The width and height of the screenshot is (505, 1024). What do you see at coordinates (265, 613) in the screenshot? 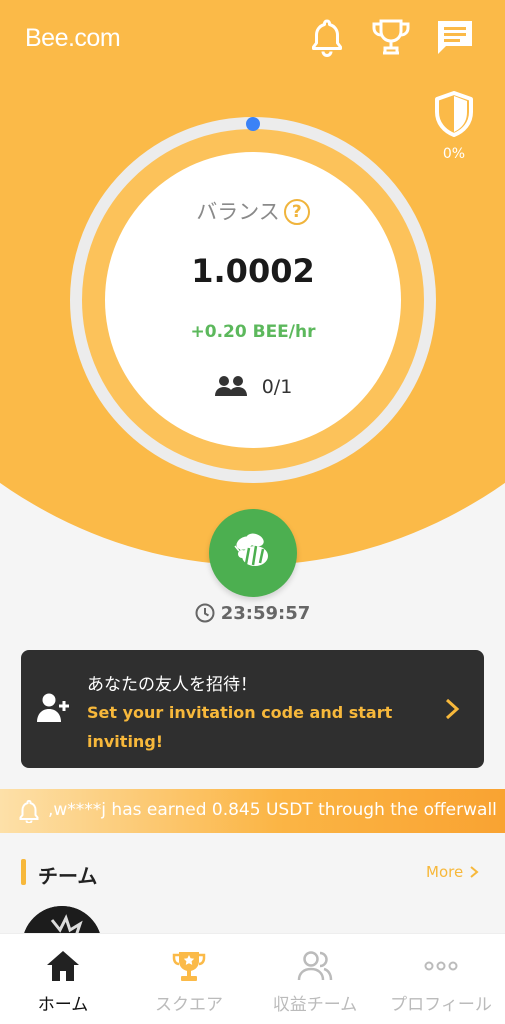
I see `countdown-timer: 23:59:57` at bounding box center [265, 613].